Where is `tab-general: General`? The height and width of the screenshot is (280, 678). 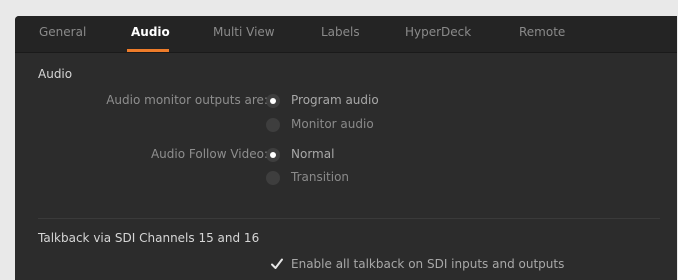 tab-general: General is located at coordinates (62, 32).